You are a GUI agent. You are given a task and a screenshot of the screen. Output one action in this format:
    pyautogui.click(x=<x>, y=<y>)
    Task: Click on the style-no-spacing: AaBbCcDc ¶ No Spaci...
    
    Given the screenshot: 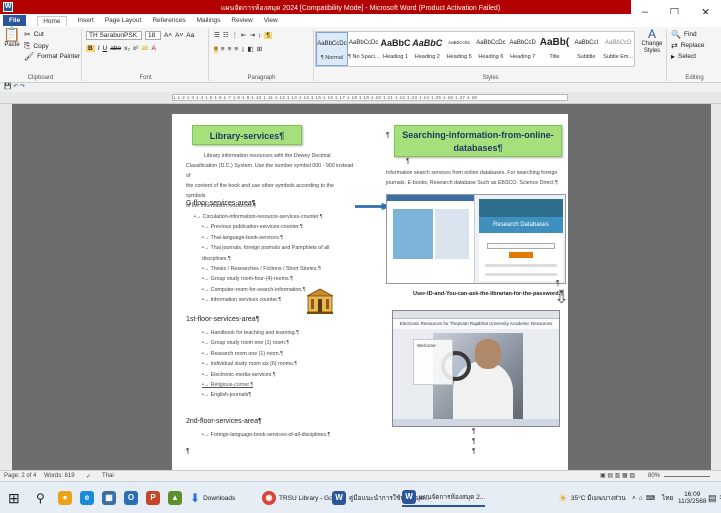 What is the action you would take?
    pyautogui.click(x=364, y=49)
    